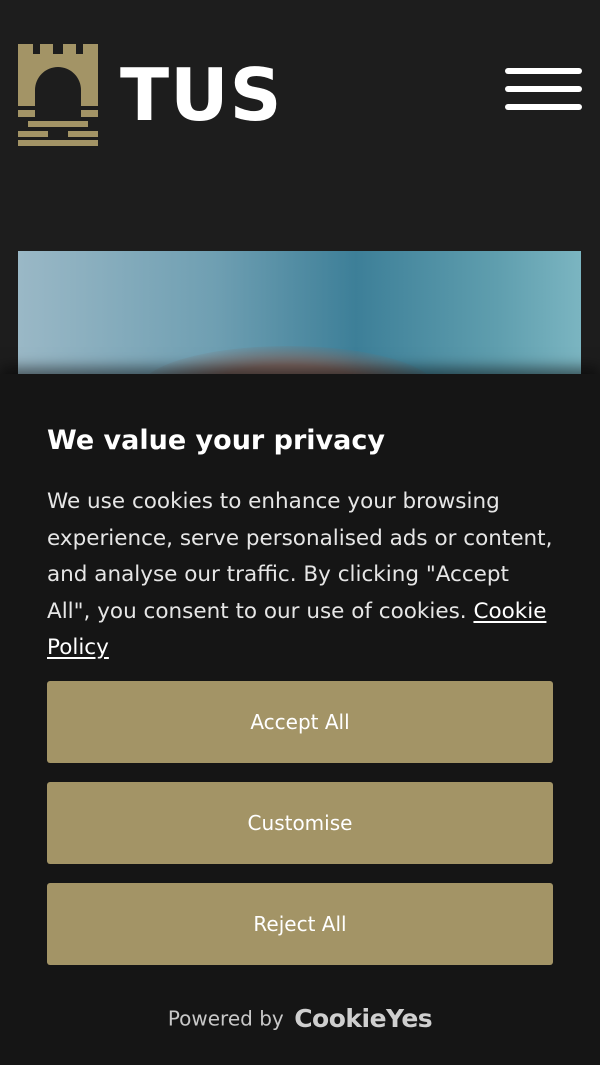 The width and height of the screenshot is (600, 1065). I want to click on reject-all-button: Reject All, so click(300, 924).